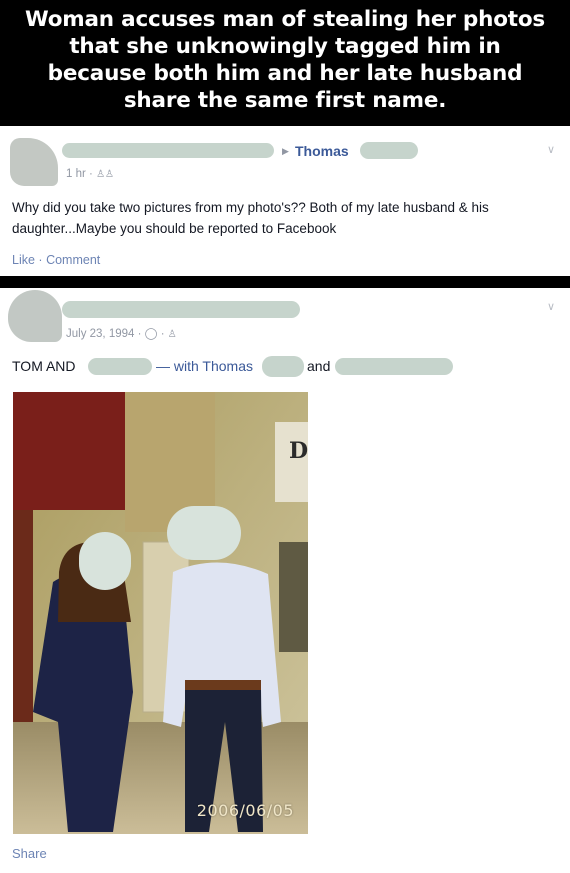 The image size is (570, 873). I want to click on post-timestamp: July 23, 1994 · ◯ · ♙, so click(121, 333).